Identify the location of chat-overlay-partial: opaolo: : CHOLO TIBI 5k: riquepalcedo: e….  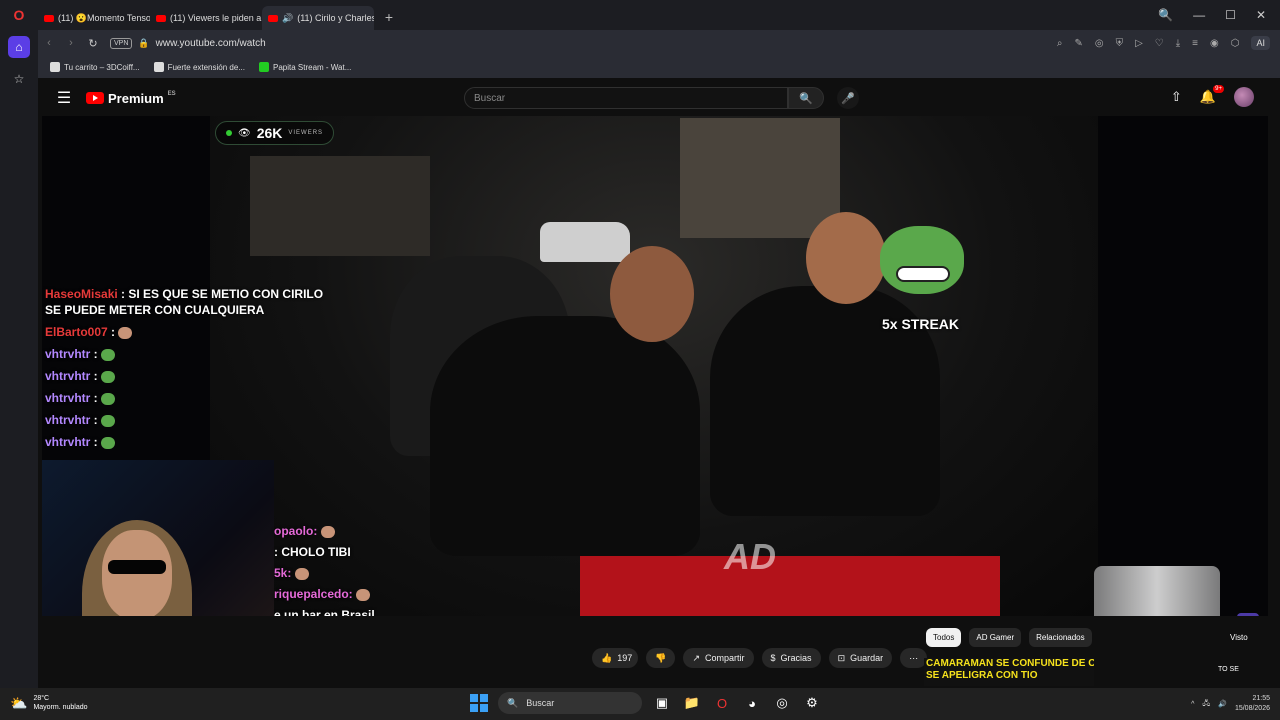
(324, 569).